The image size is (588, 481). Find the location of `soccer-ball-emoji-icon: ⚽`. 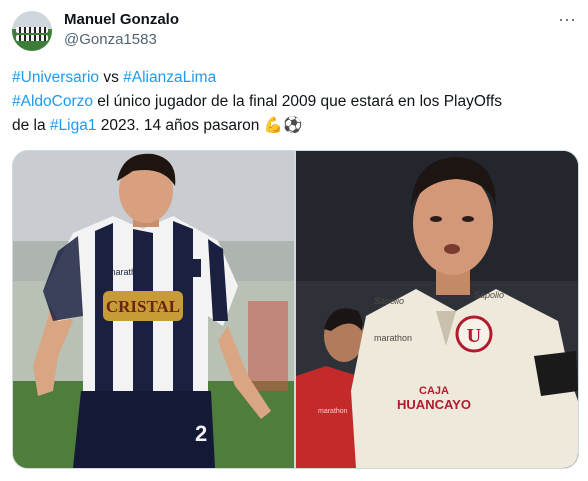

soccer-ball-emoji-icon: ⚽ is located at coordinates (292, 125).